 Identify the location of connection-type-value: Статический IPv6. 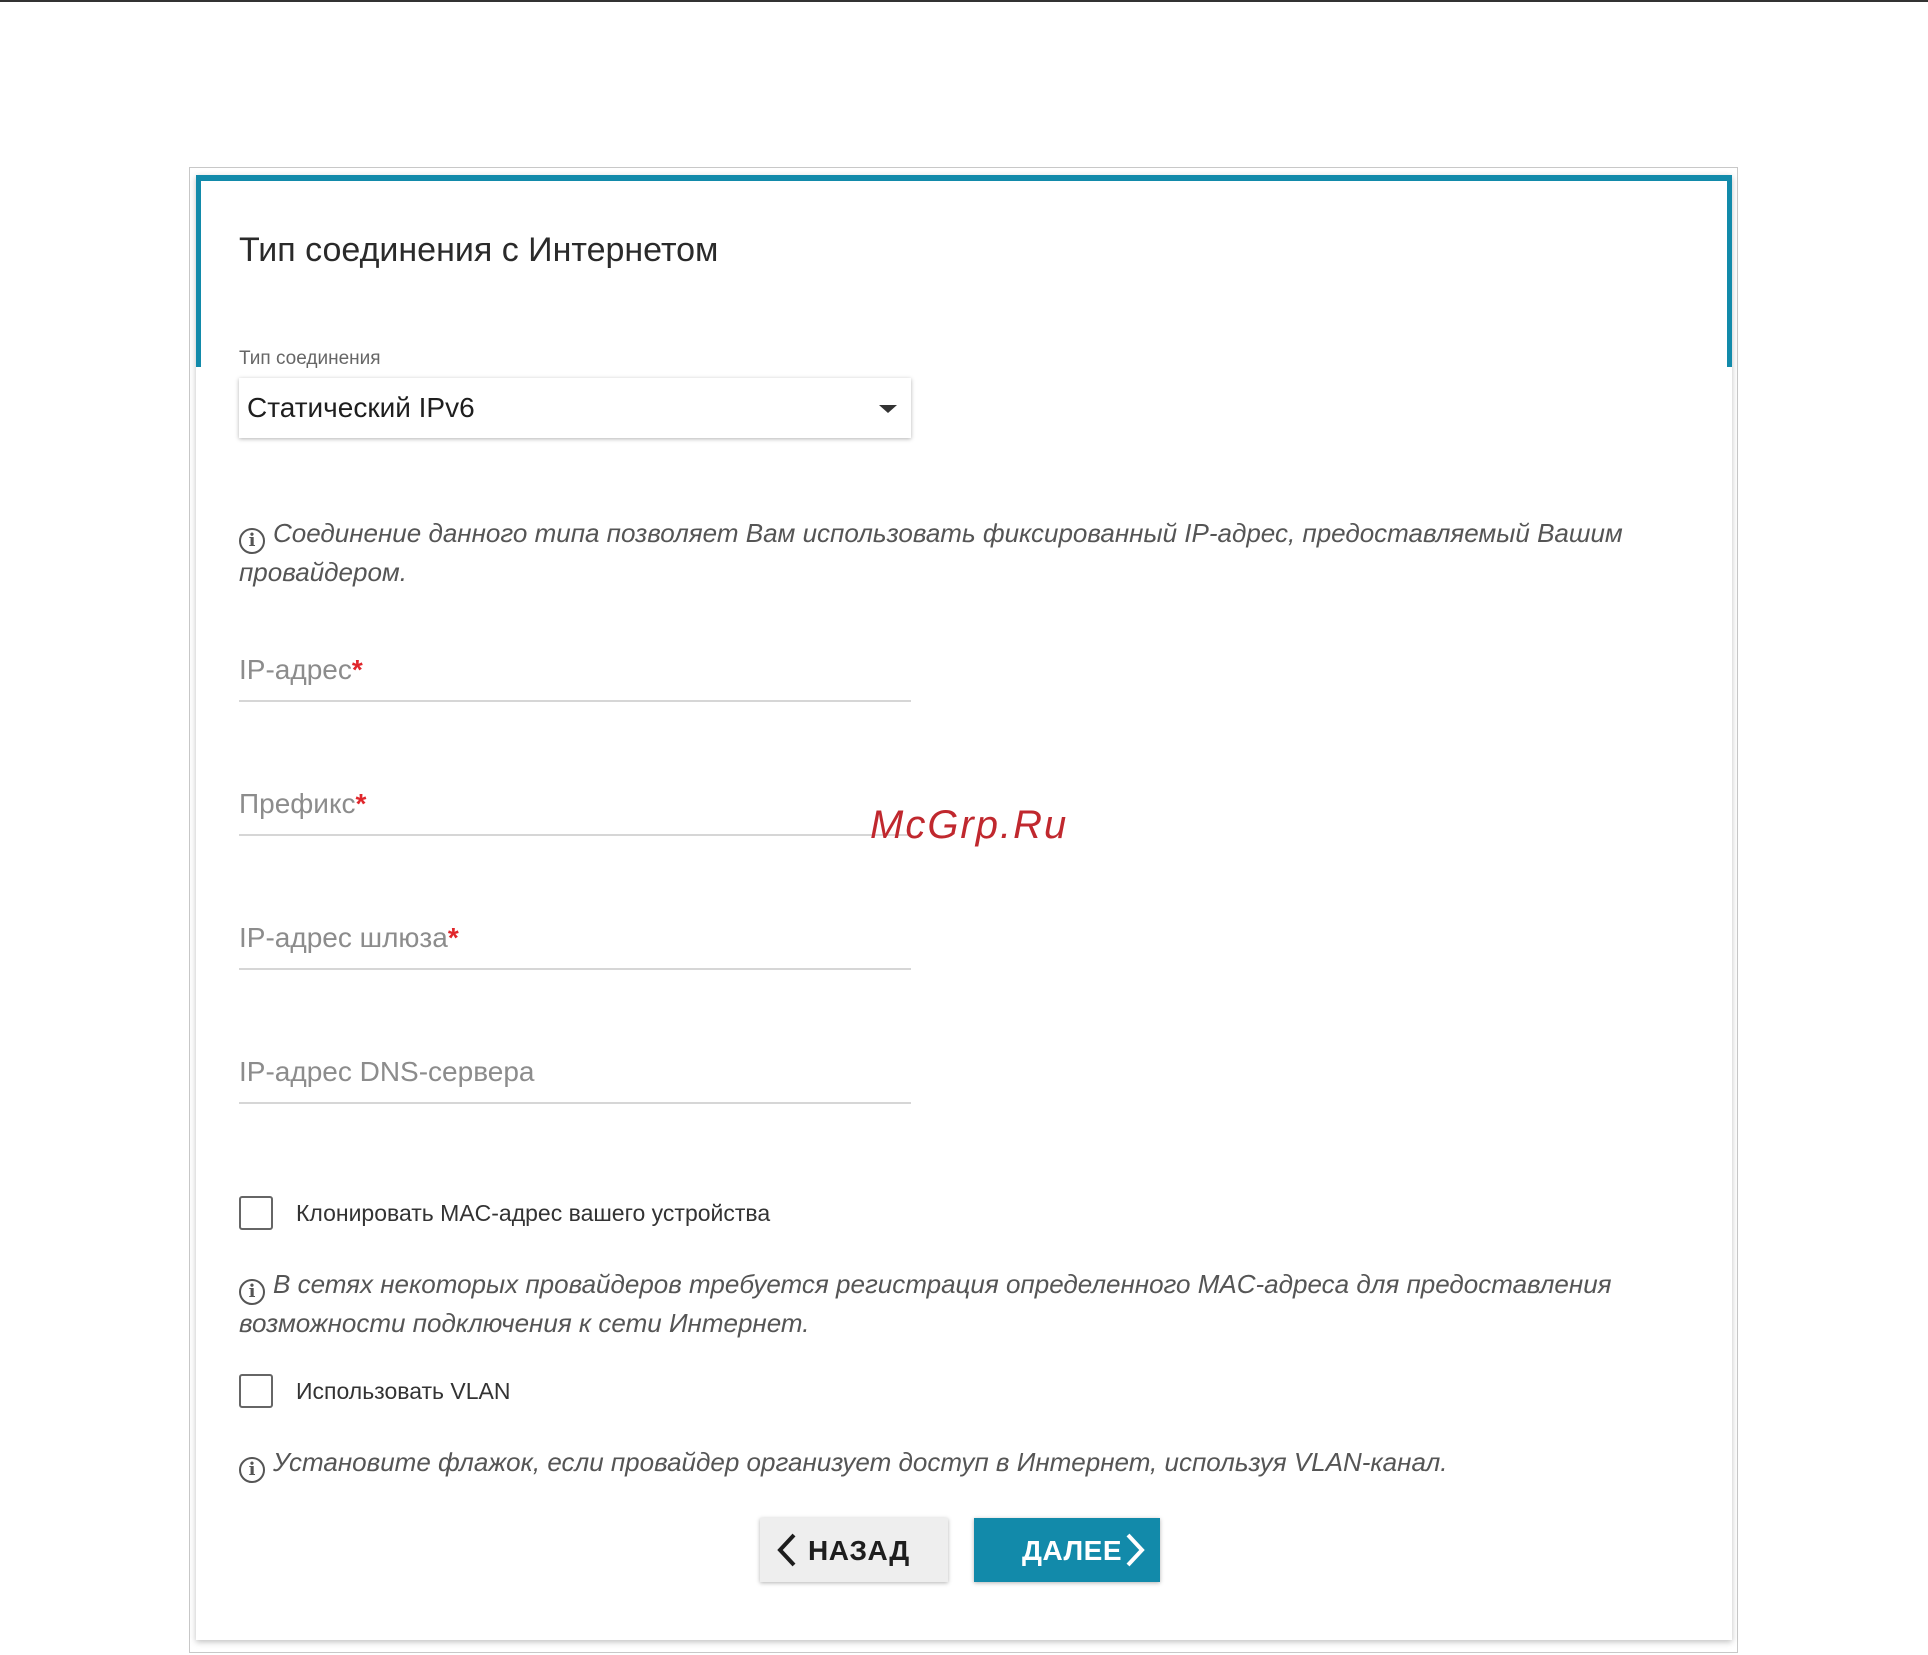
(361, 407).